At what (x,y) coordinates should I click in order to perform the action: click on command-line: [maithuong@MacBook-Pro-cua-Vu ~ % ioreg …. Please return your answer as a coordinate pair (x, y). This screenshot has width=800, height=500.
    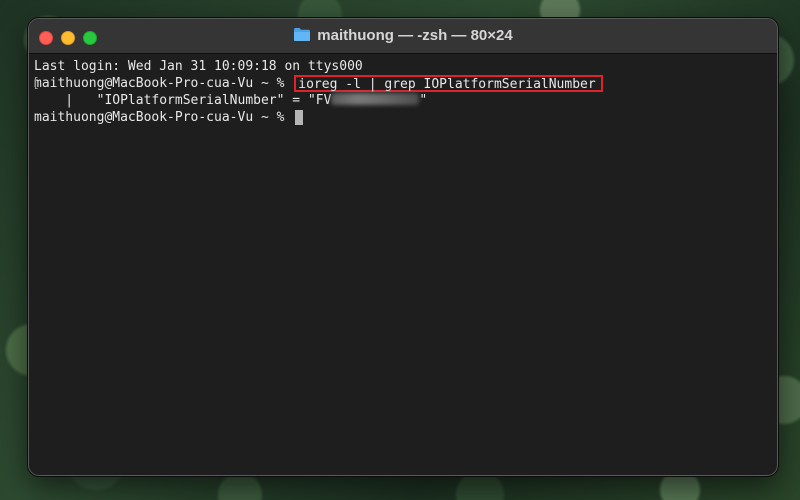
    Looking at the image, I should click on (404, 83).